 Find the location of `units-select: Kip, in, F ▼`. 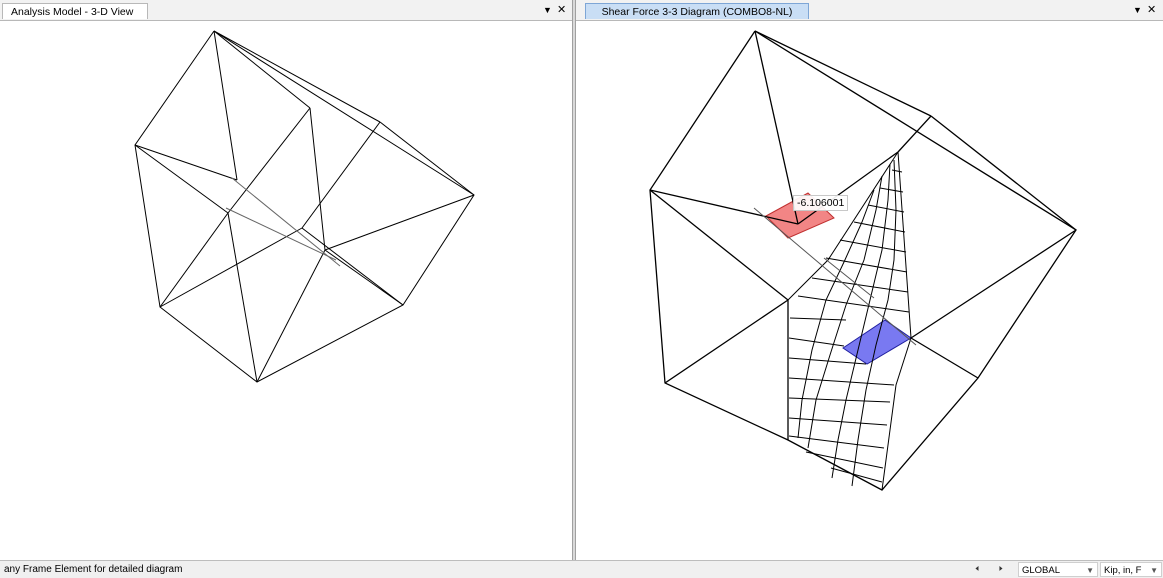

units-select: Kip, in, F ▼ is located at coordinates (1131, 569).